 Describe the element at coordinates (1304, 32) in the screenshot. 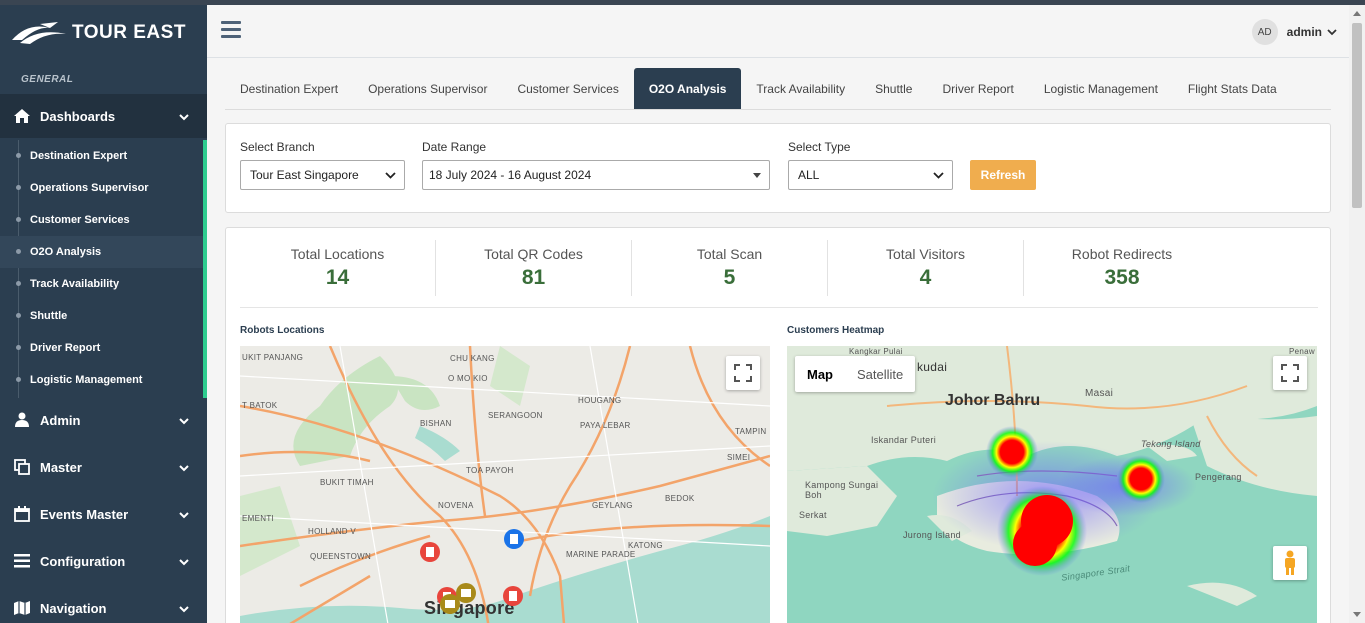

I see `username: admin` at that location.